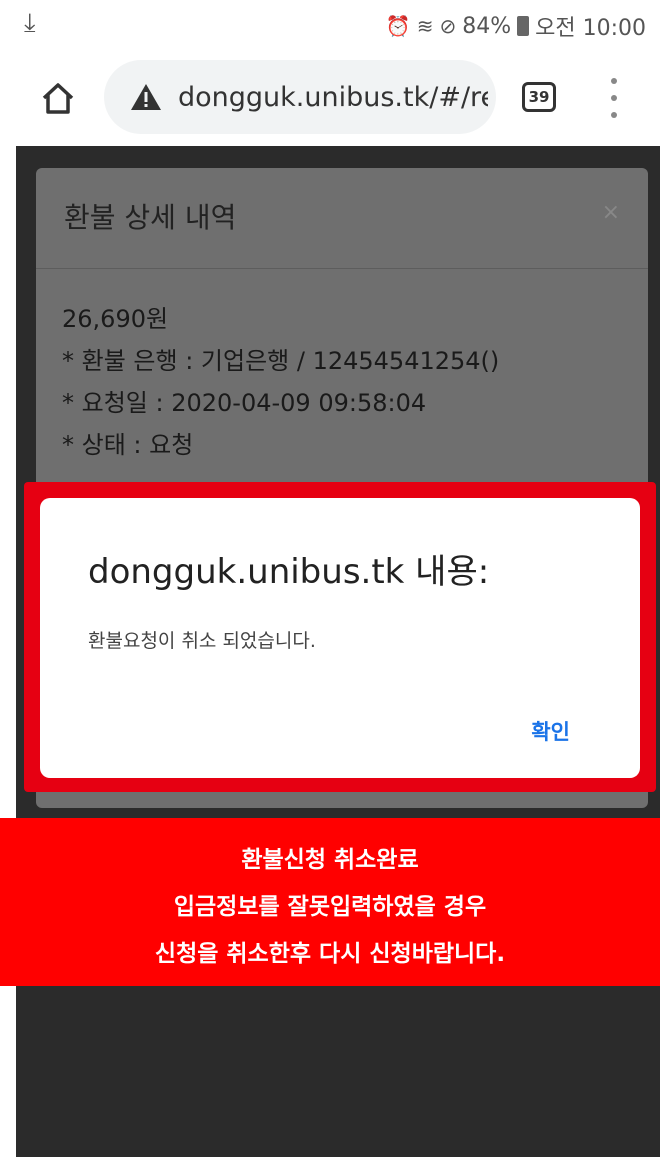 The height and width of the screenshot is (1157, 660). What do you see at coordinates (398, 26) in the screenshot?
I see `alarm-icon: ⏰` at bounding box center [398, 26].